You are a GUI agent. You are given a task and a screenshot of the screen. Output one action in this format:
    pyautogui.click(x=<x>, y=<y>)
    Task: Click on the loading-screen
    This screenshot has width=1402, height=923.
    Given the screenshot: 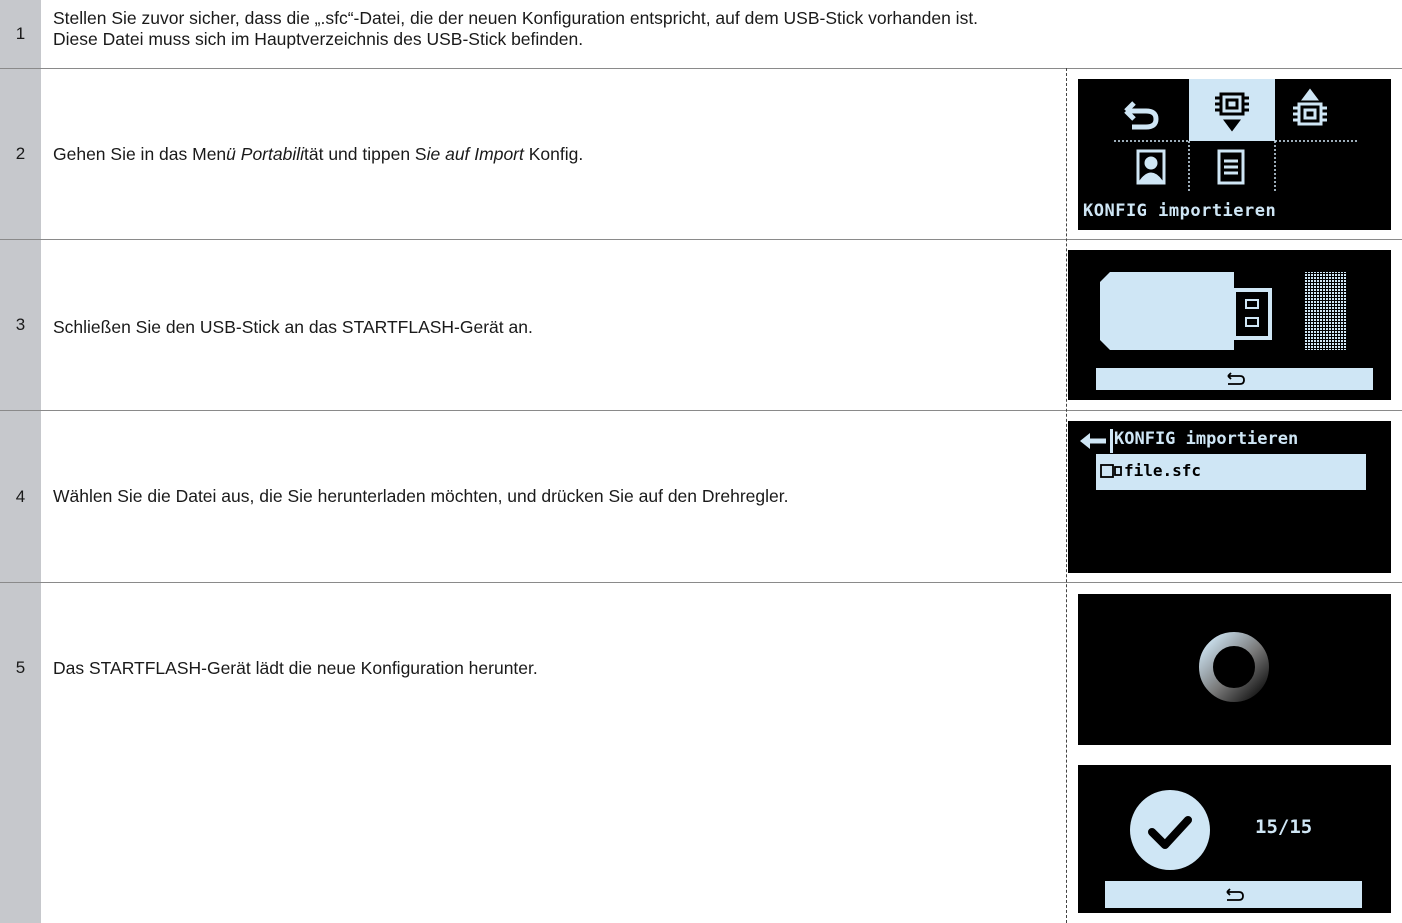 What is the action you would take?
    pyautogui.click(x=1234, y=669)
    